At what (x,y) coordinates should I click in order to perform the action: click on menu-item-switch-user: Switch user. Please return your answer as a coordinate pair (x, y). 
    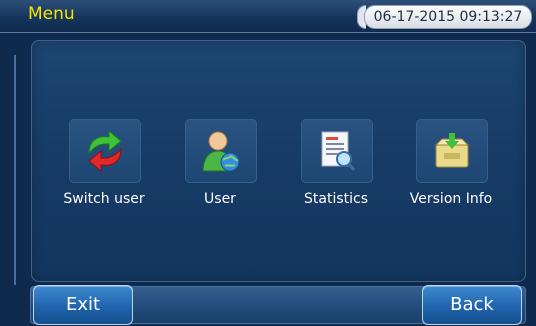
    Looking at the image, I should click on (104, 169).